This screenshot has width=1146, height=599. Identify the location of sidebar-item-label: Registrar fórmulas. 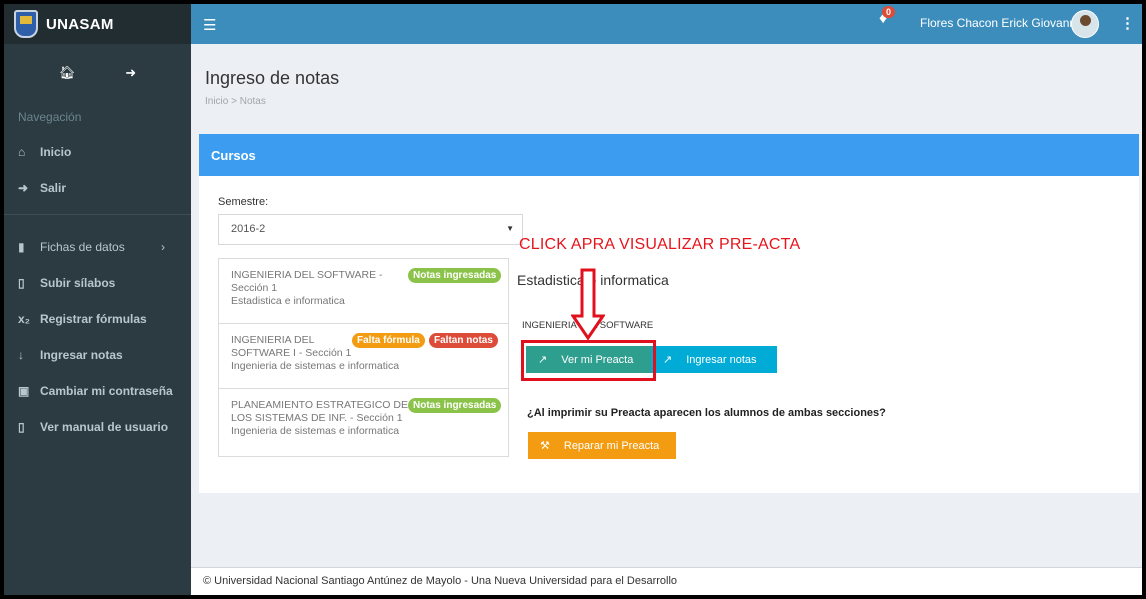
(93, 319).